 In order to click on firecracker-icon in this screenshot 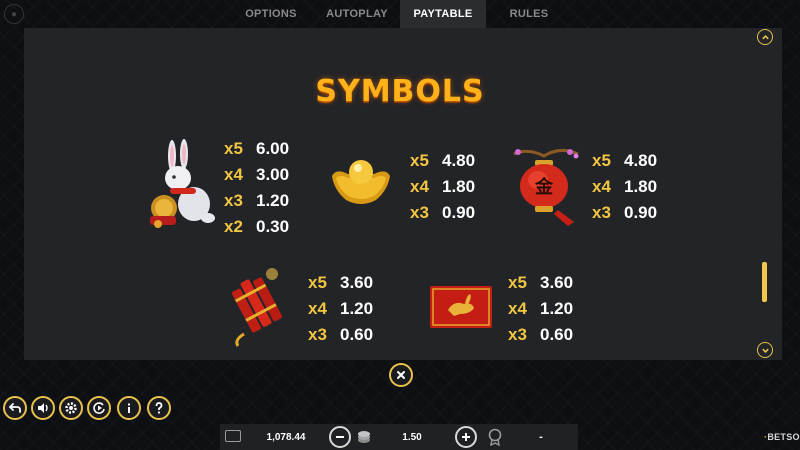, I will do `click(262, 307)`.